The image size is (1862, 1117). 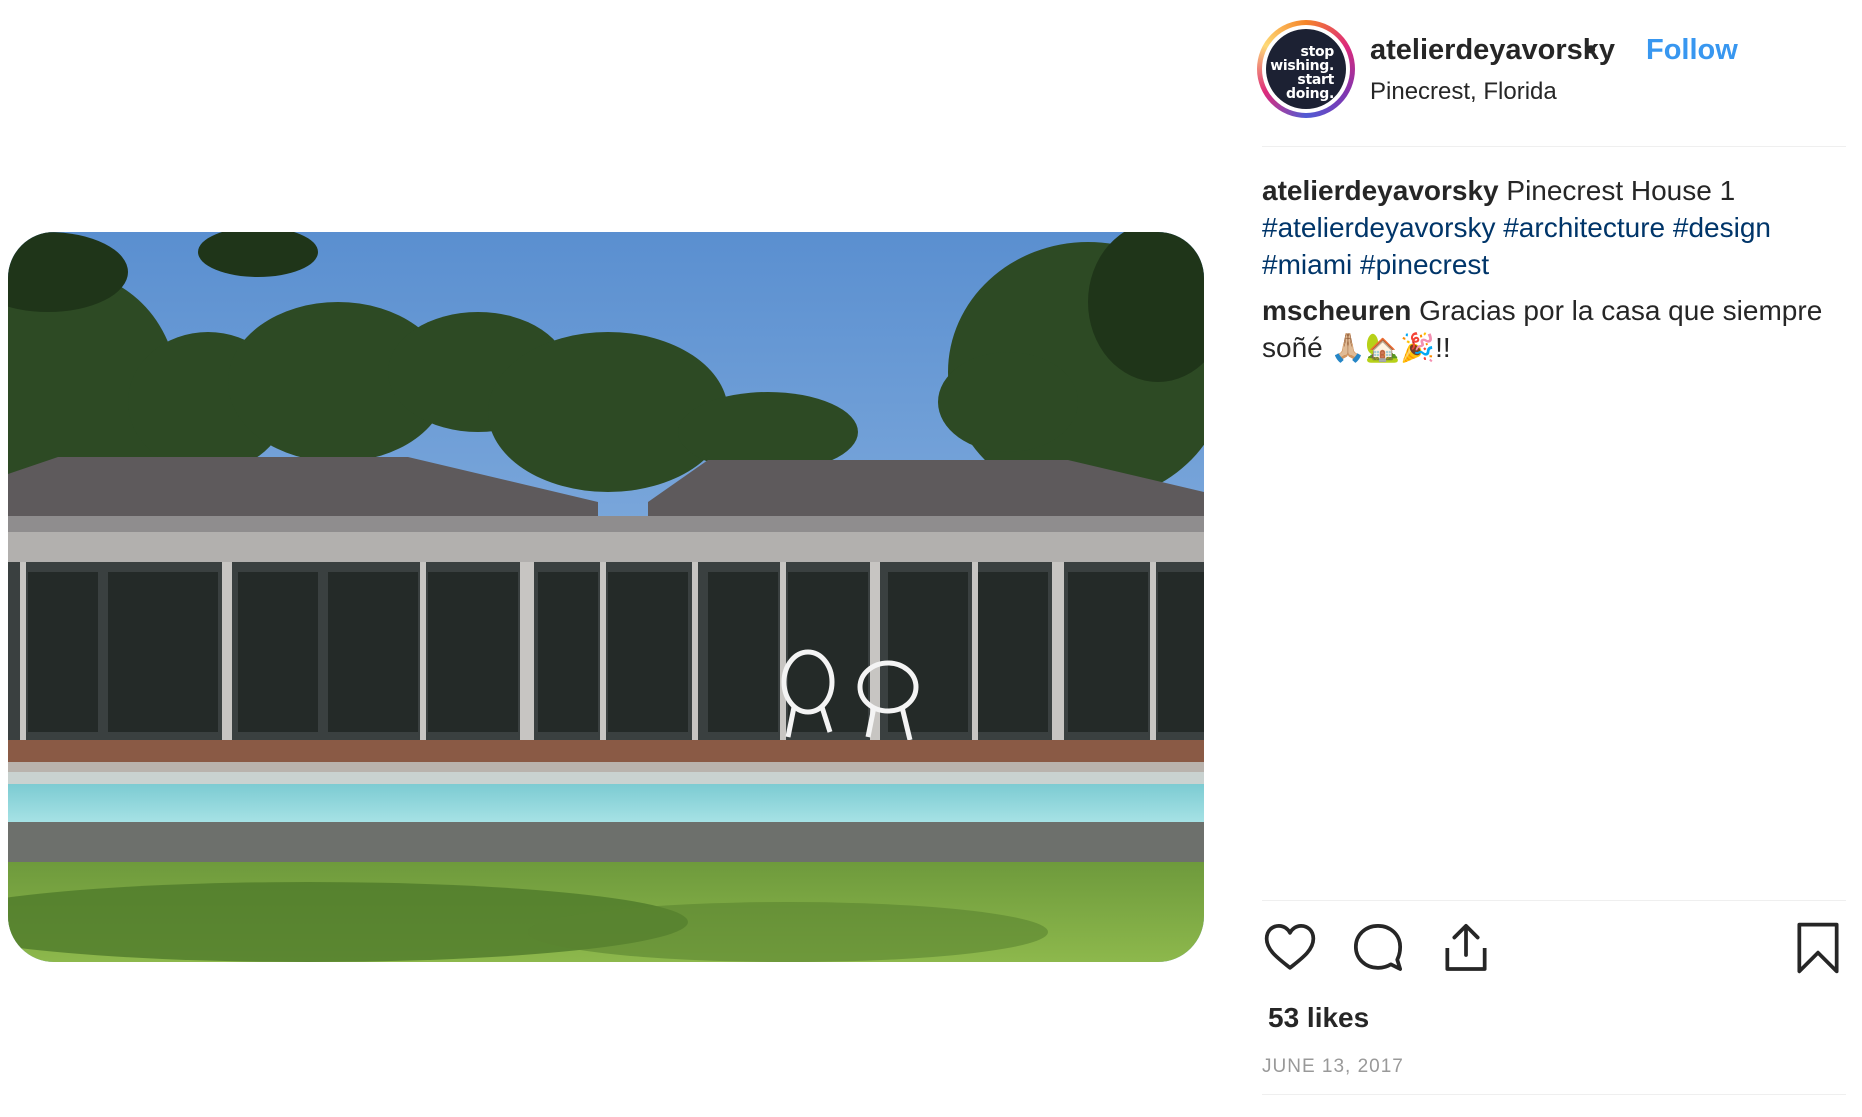 What do you see at coordinates (1554, 1094) in the screenshot?
I see `bottom-divider` at bounding box center [1554, 1094].